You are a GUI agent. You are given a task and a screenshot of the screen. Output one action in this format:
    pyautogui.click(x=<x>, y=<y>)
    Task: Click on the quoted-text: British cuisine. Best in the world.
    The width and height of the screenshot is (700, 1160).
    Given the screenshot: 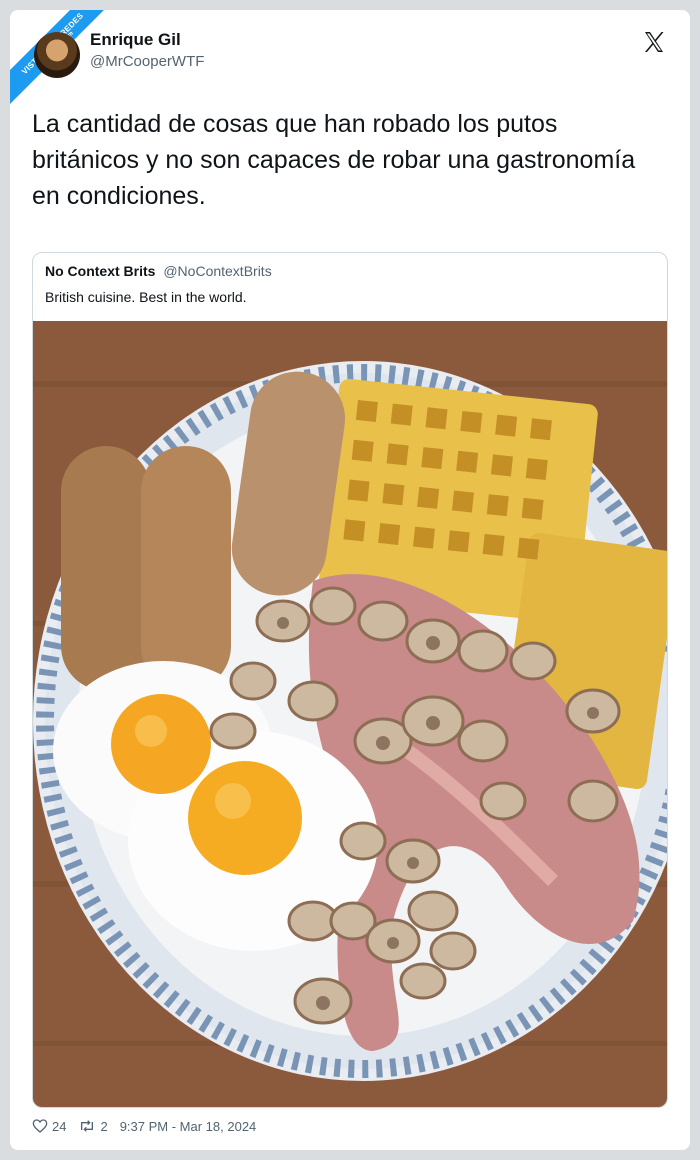 What is the action you would take?
    pyautogui.click(x=146, y=297)
    